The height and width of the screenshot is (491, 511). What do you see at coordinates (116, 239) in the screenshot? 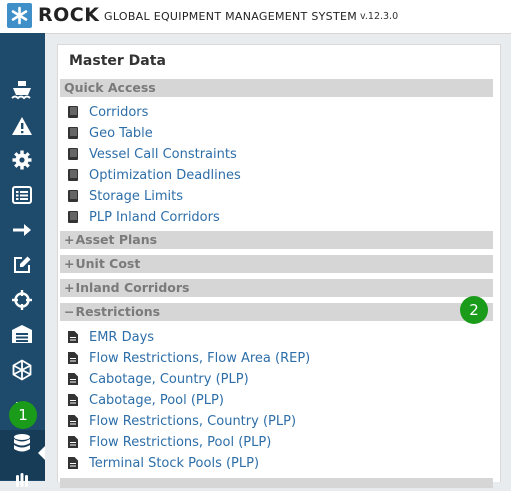
I see `section-label: Asset Plans` at bounding box center [116, 239].